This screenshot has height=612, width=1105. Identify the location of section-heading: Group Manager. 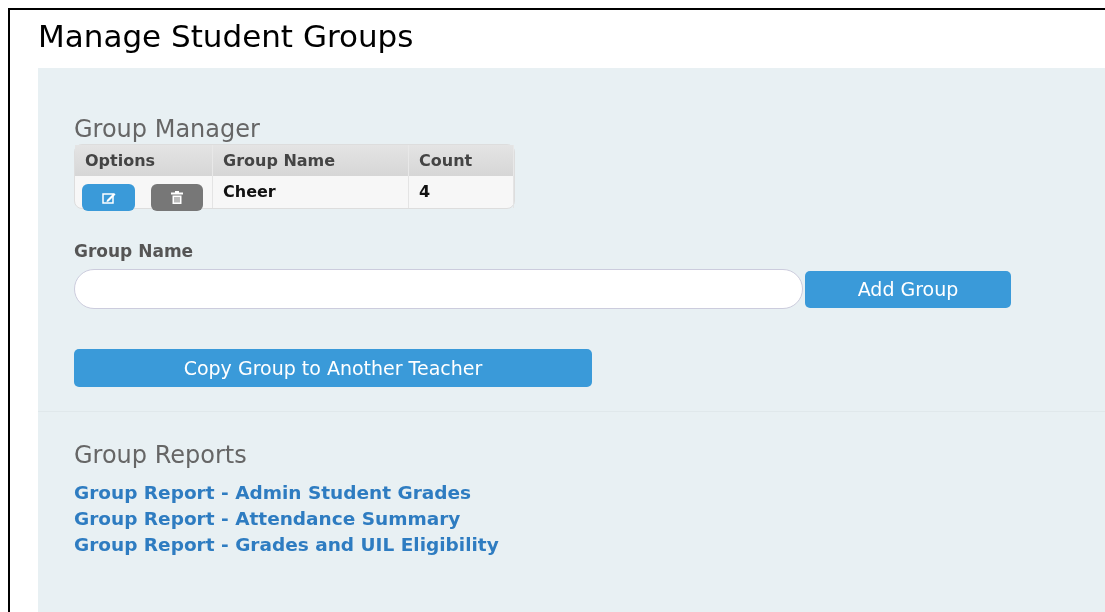
(167, 129).